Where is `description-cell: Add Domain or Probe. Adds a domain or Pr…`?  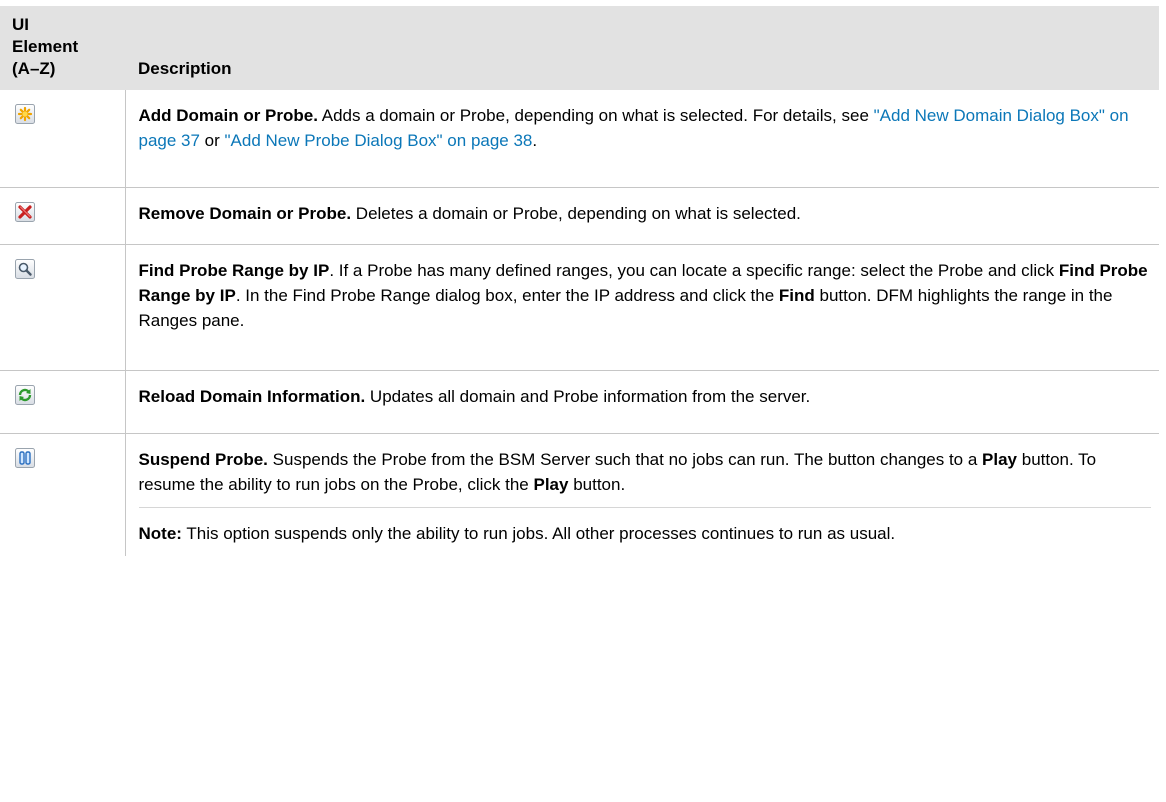 description-cell: Add Domain or Probe. Adds a domain or Pr… is located at coordinates (642, 139).